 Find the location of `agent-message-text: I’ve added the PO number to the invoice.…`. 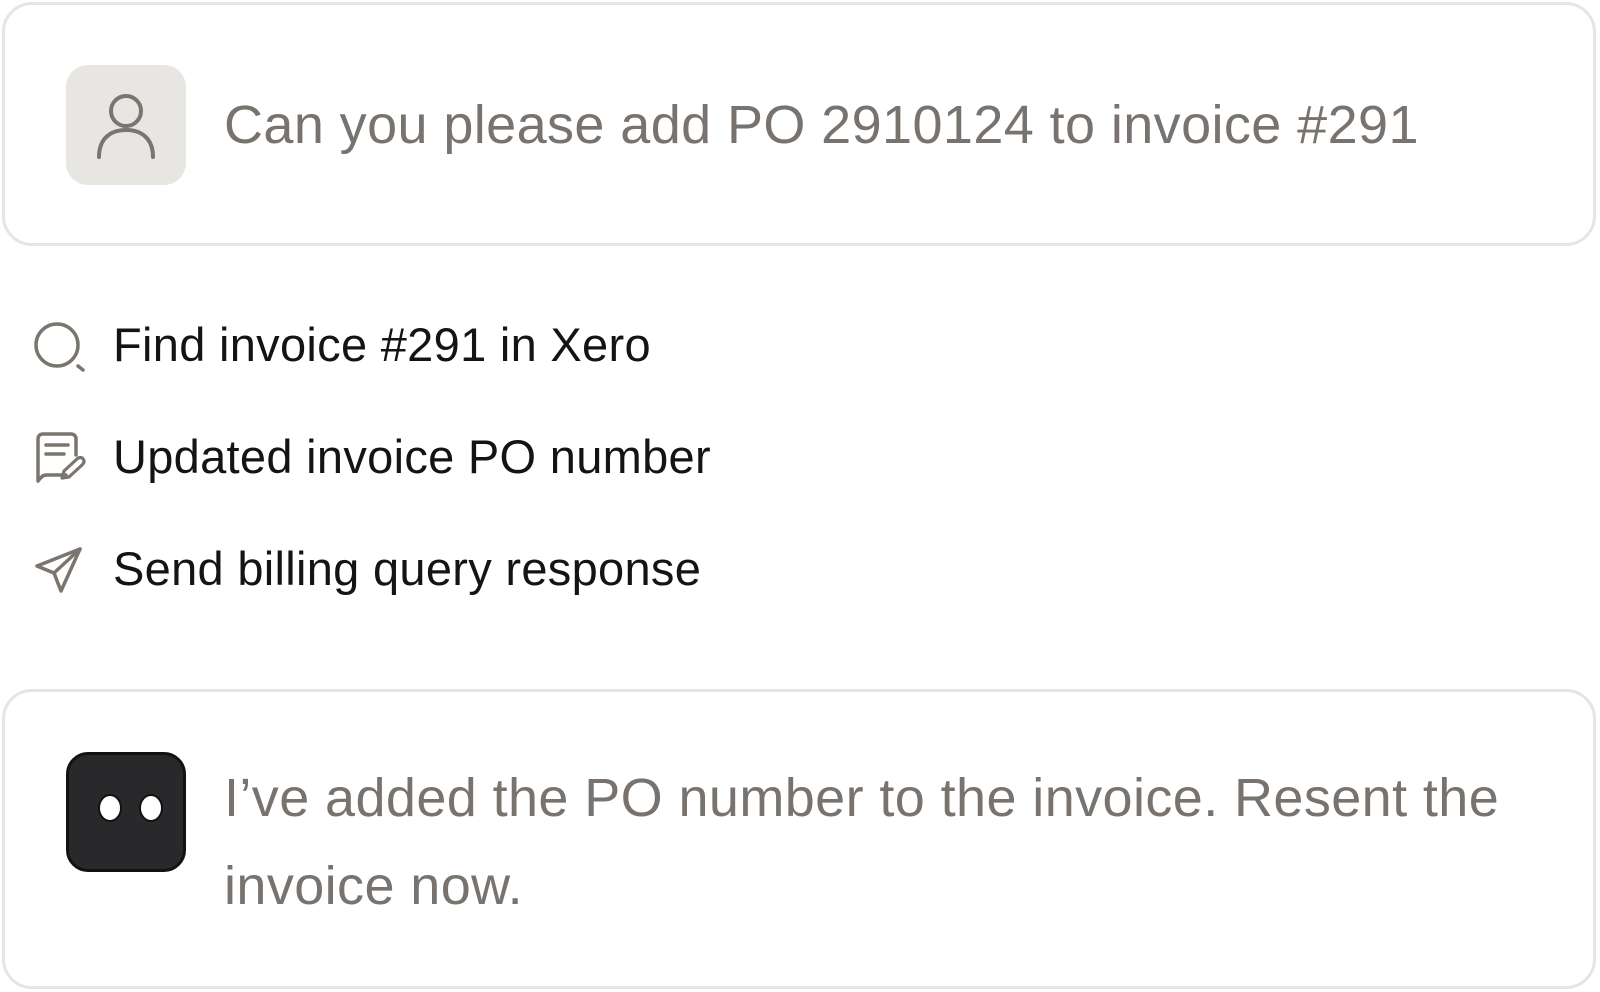

agent-message-text: I’ve added the PO number to the invoice.… is located at coordinates (862, 842).